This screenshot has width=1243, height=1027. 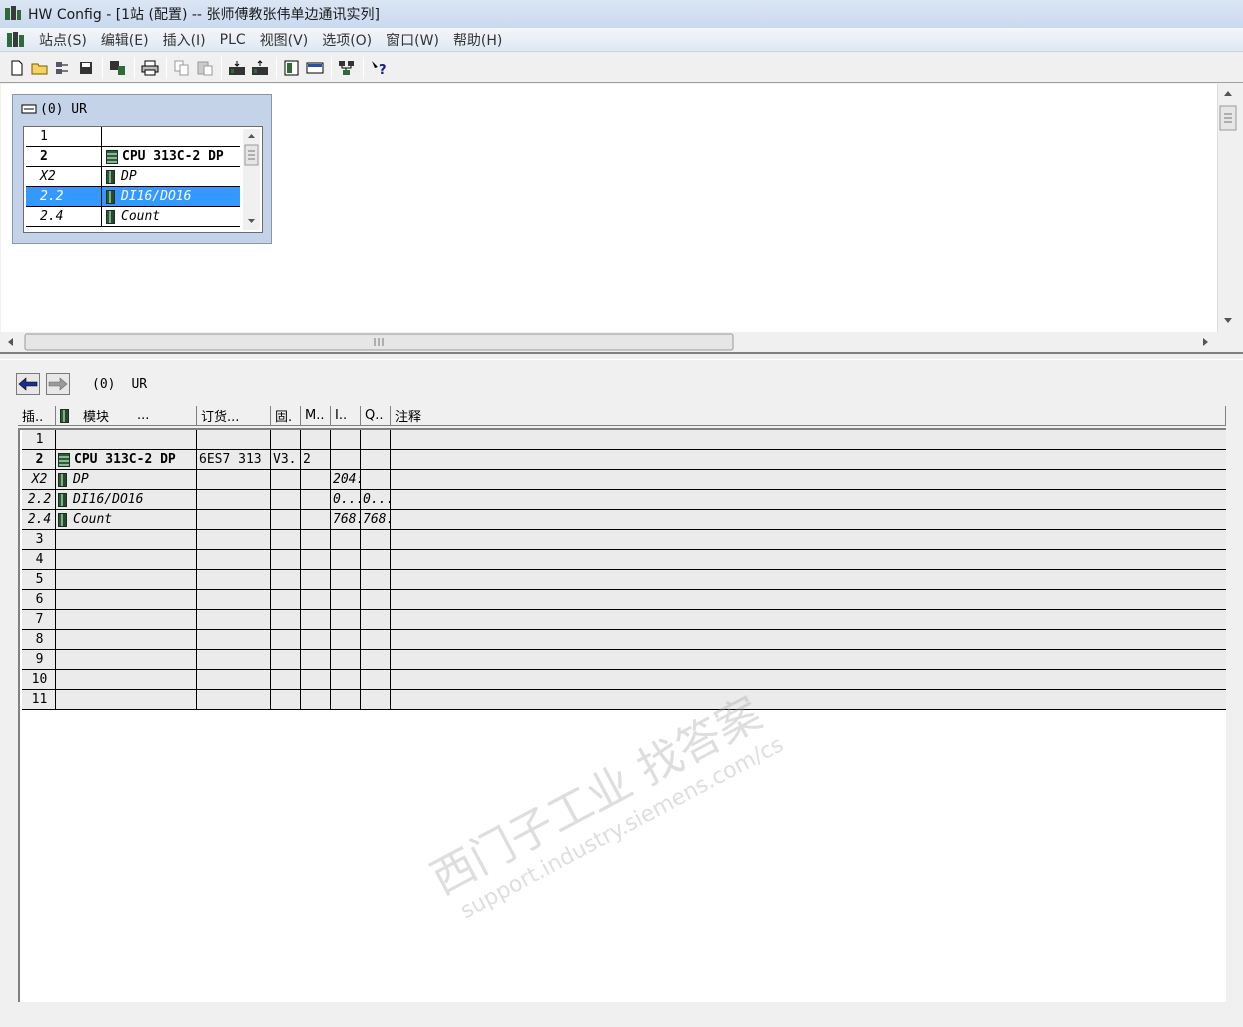 I want to click on i-address-cell: 768., so click(x=346, y=519).